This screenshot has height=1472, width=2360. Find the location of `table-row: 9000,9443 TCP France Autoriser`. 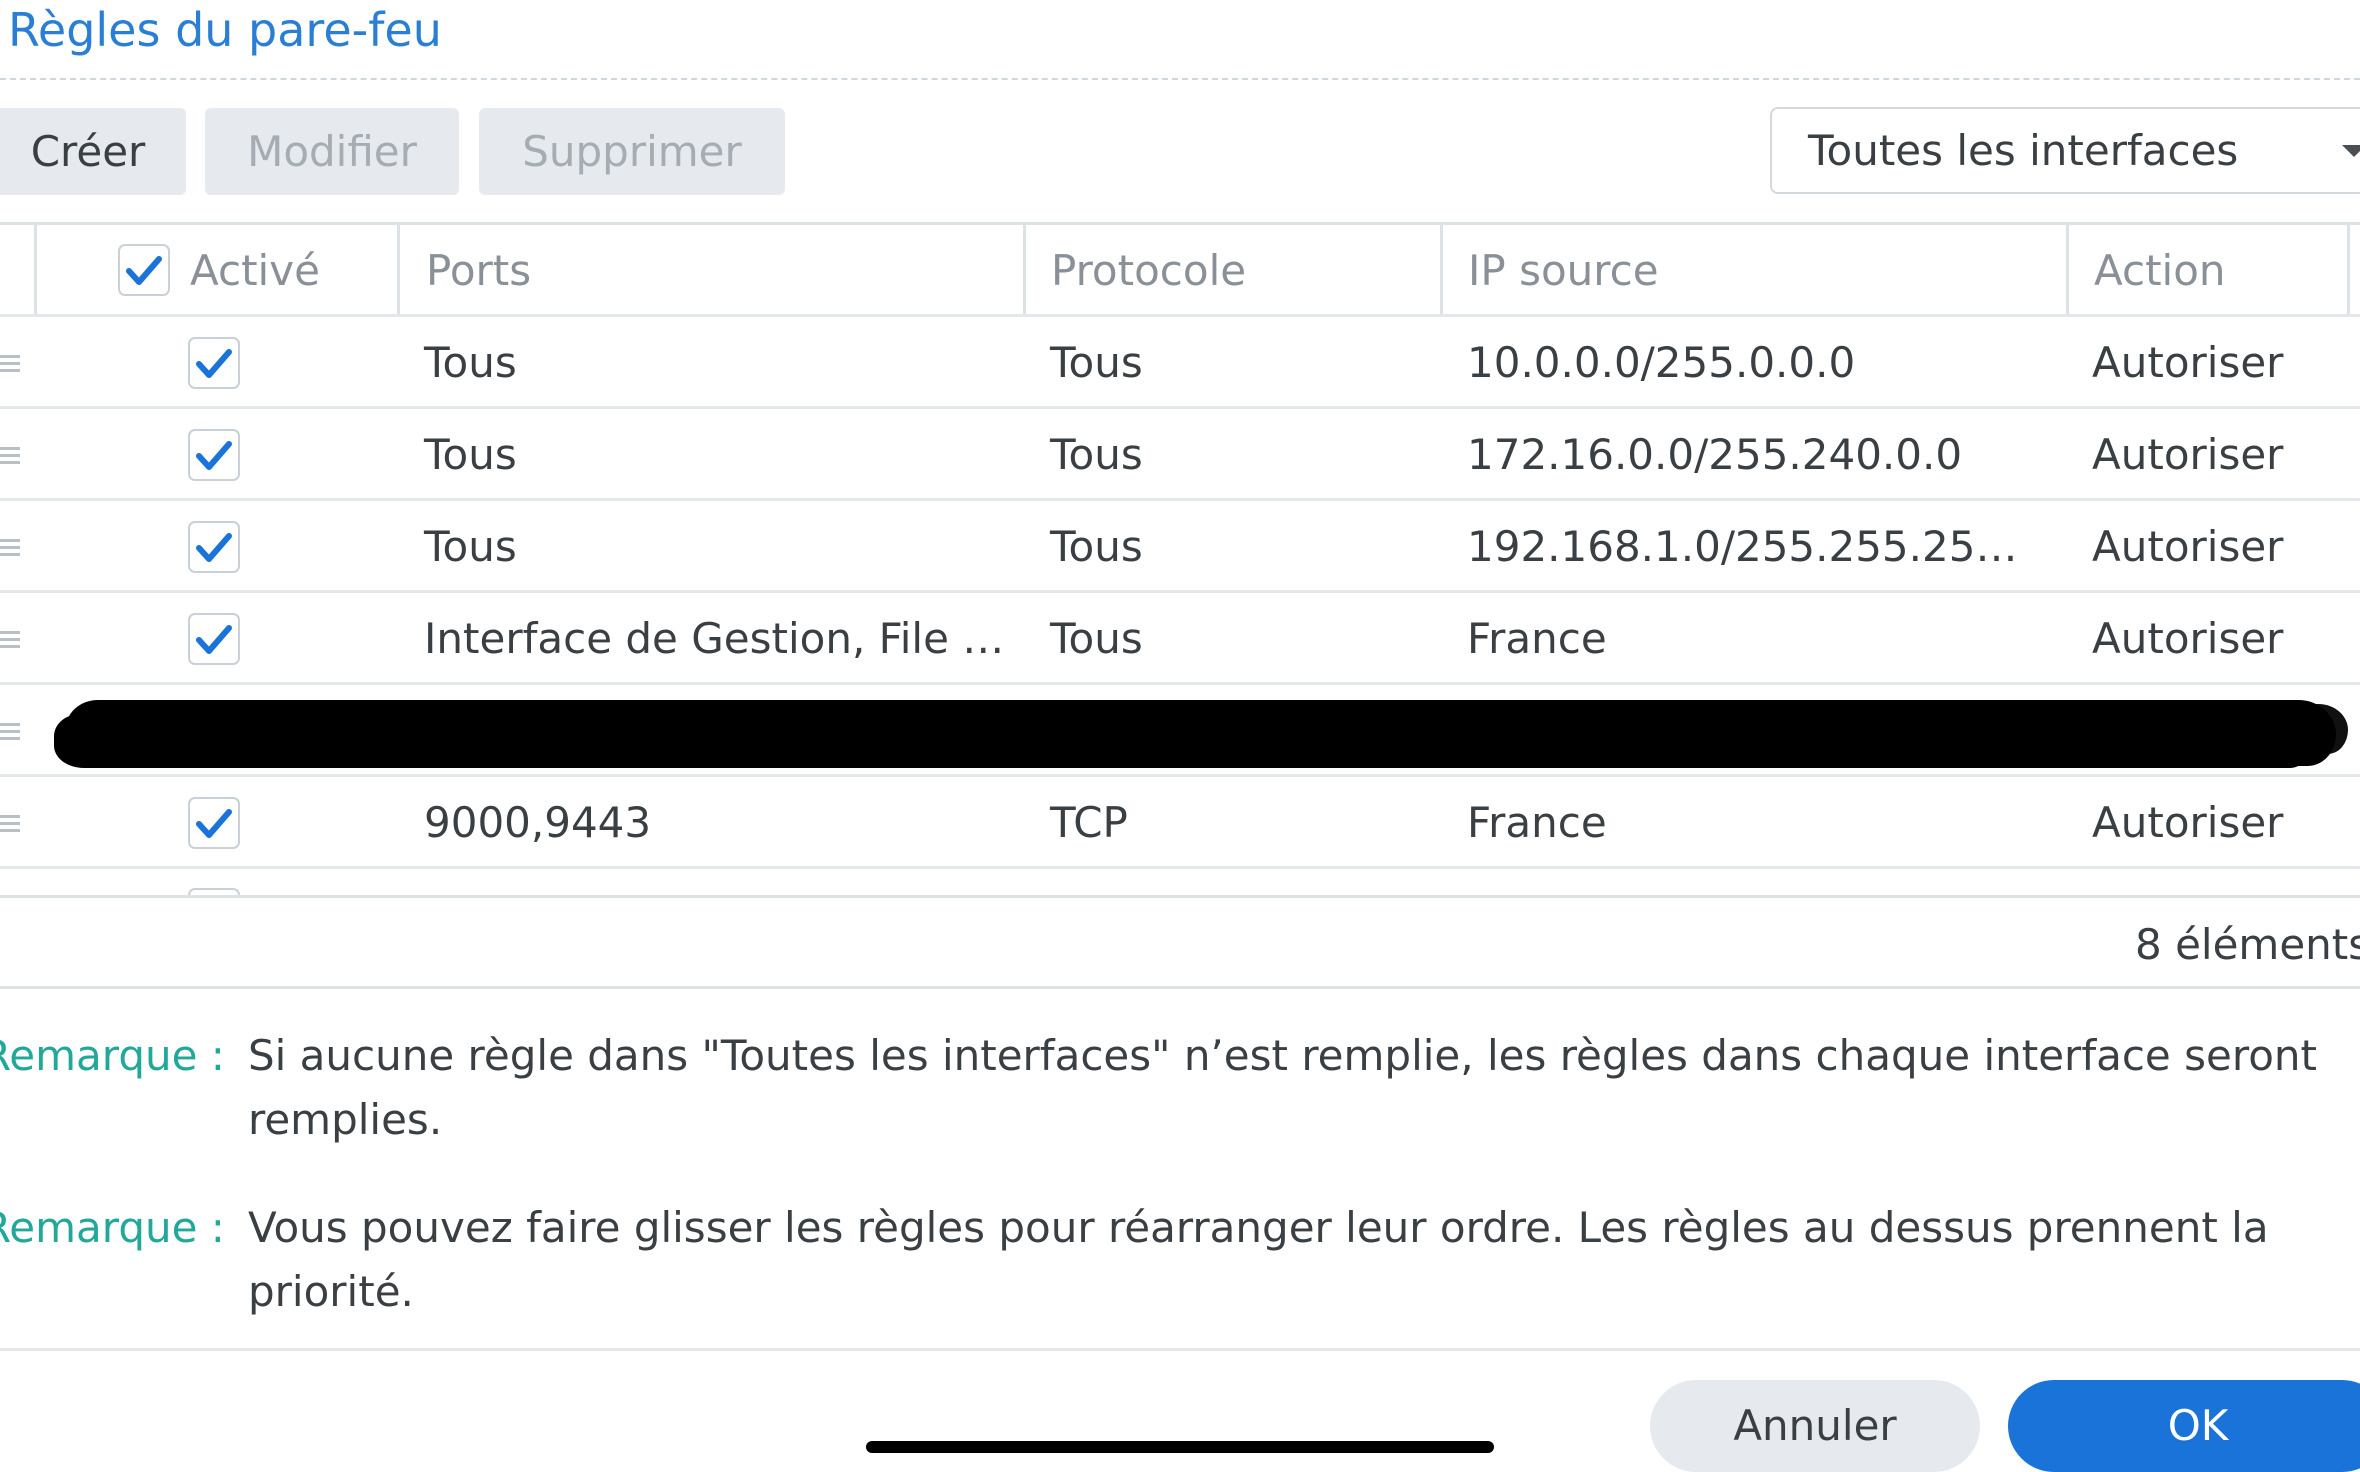

table-row: 9000,9443 TCP France Autoriser is located at coordinates (1180, 823).